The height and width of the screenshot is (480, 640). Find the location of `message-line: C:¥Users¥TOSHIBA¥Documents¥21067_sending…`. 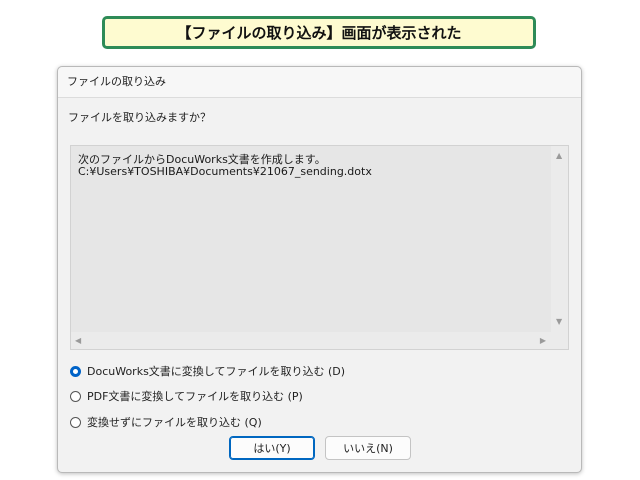

message-line: C:¥Users¥TOSHIBA¥Documents¥21067_sending… is located at coordinates (225, 171).